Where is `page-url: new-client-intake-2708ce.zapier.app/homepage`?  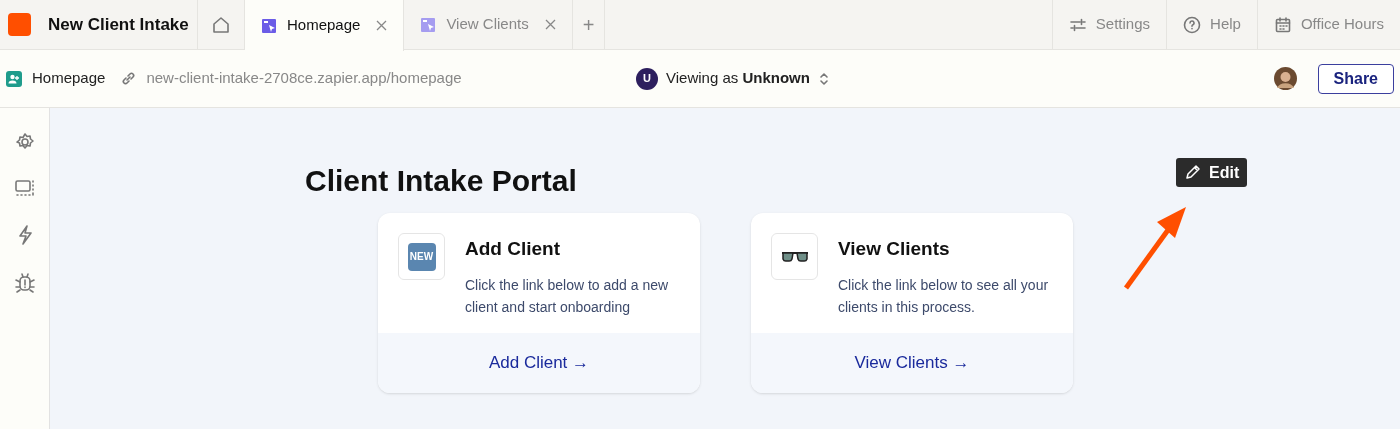 page-url: new-client-intake-2708ce.zapier.app/homepage is located at coordinates (304, 78).